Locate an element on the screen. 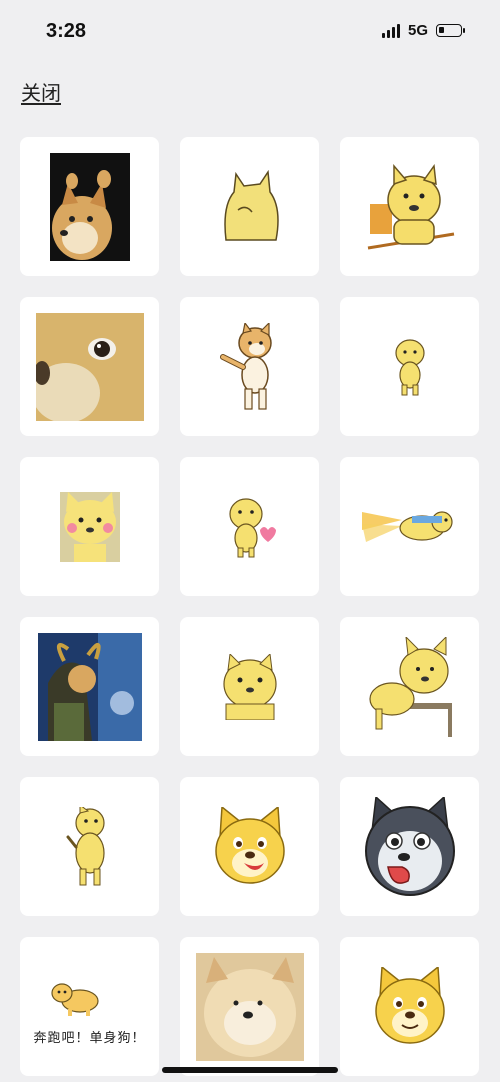 This screenshot has height=1082, width=500. sticker-doge-standing-side is located at coordinates (89, 846).